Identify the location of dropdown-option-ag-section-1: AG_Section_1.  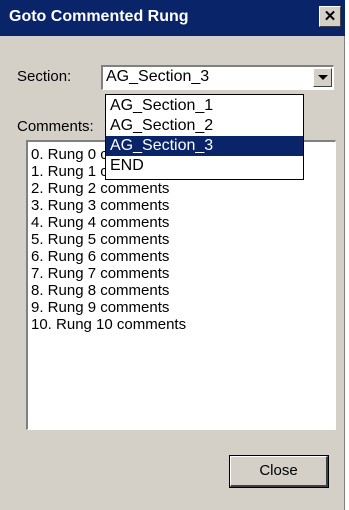
(204, 106).